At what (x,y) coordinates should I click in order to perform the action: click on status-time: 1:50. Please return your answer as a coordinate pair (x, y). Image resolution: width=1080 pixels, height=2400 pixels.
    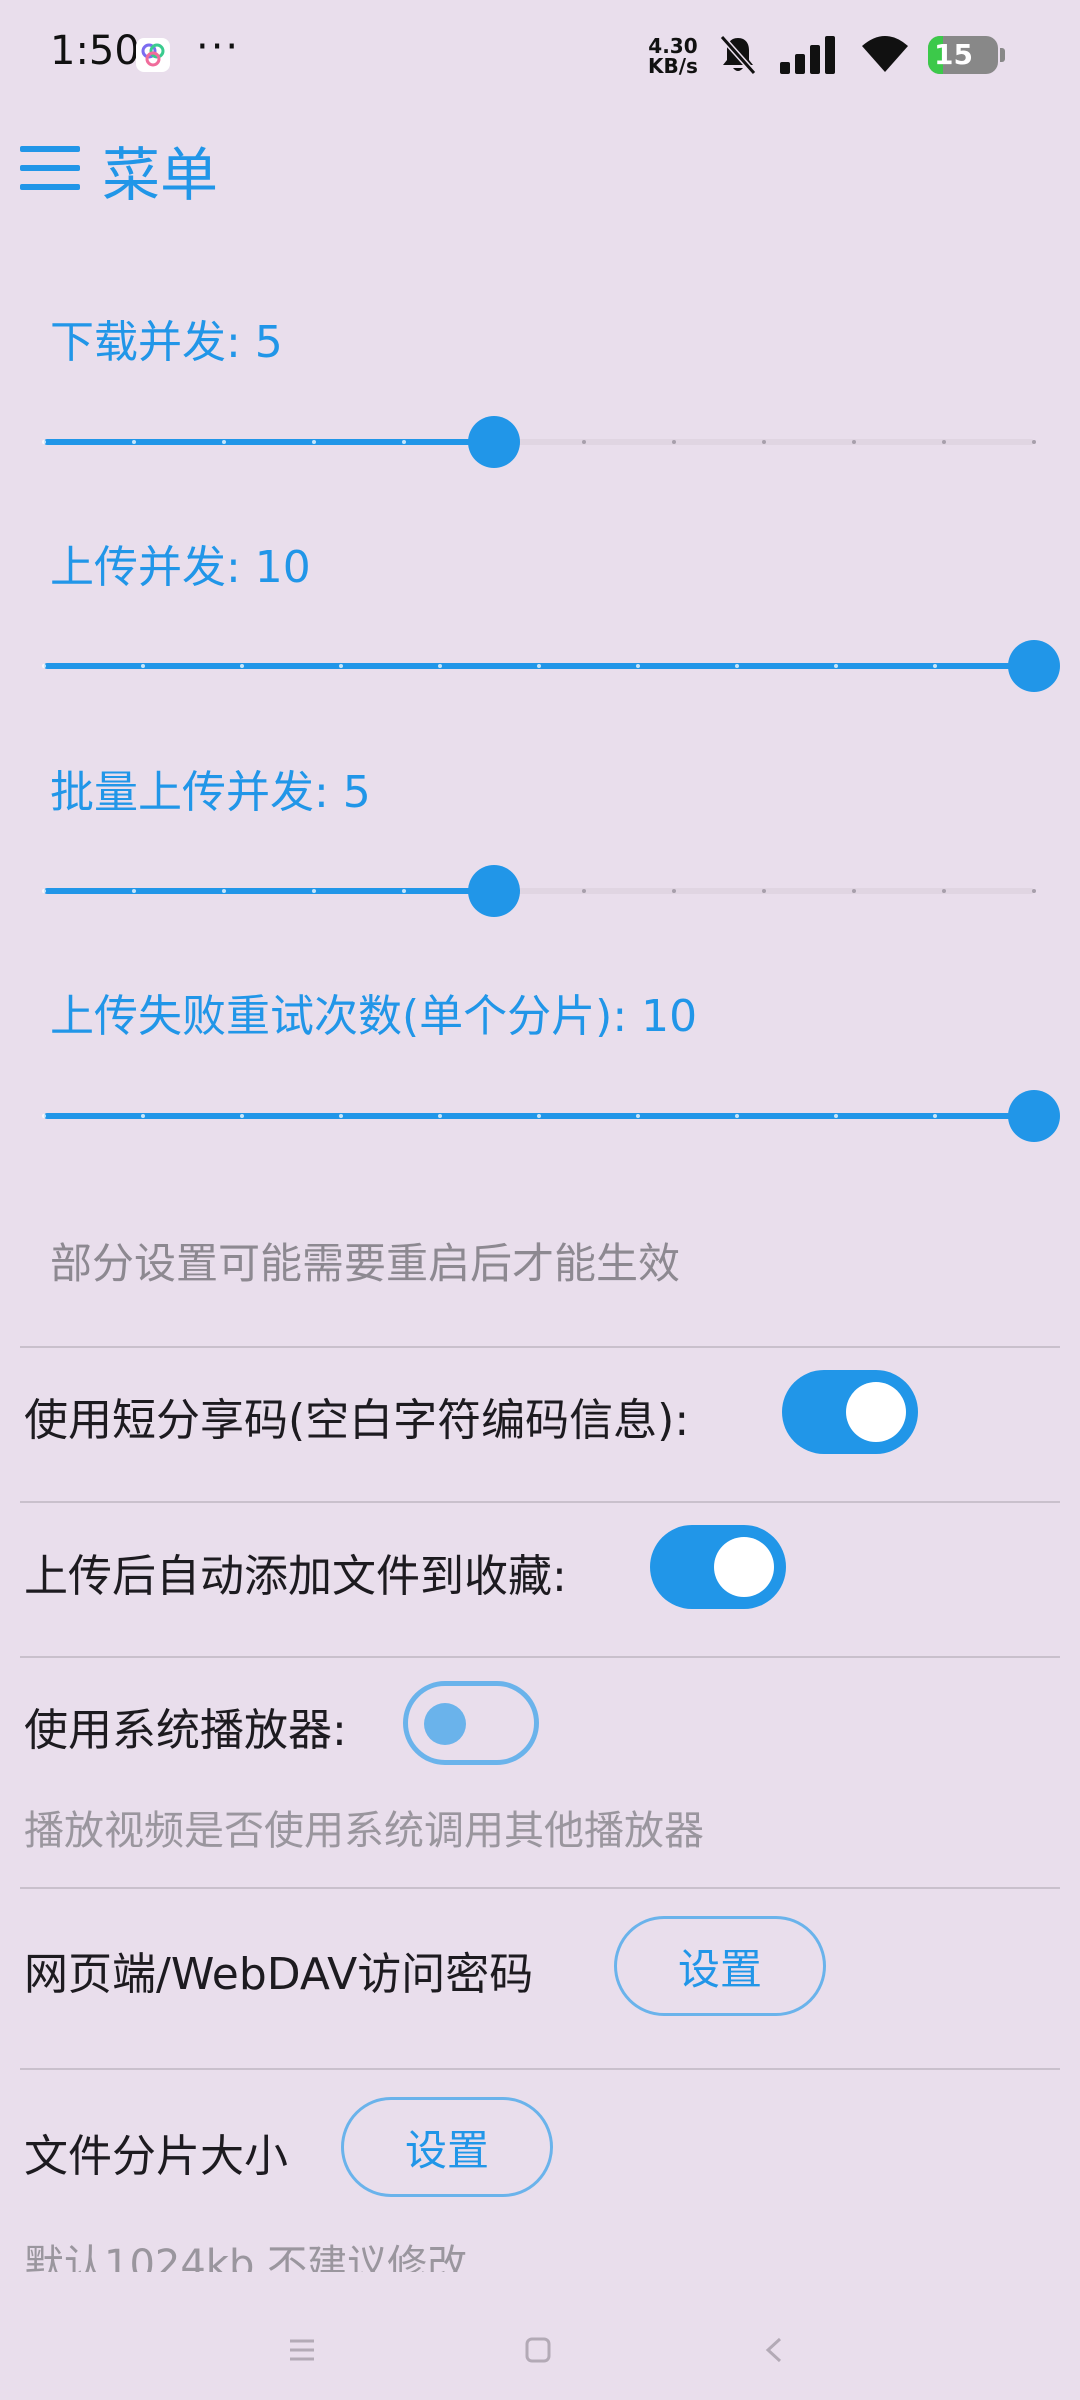
    Looking at the image, I should click on (95, 51).